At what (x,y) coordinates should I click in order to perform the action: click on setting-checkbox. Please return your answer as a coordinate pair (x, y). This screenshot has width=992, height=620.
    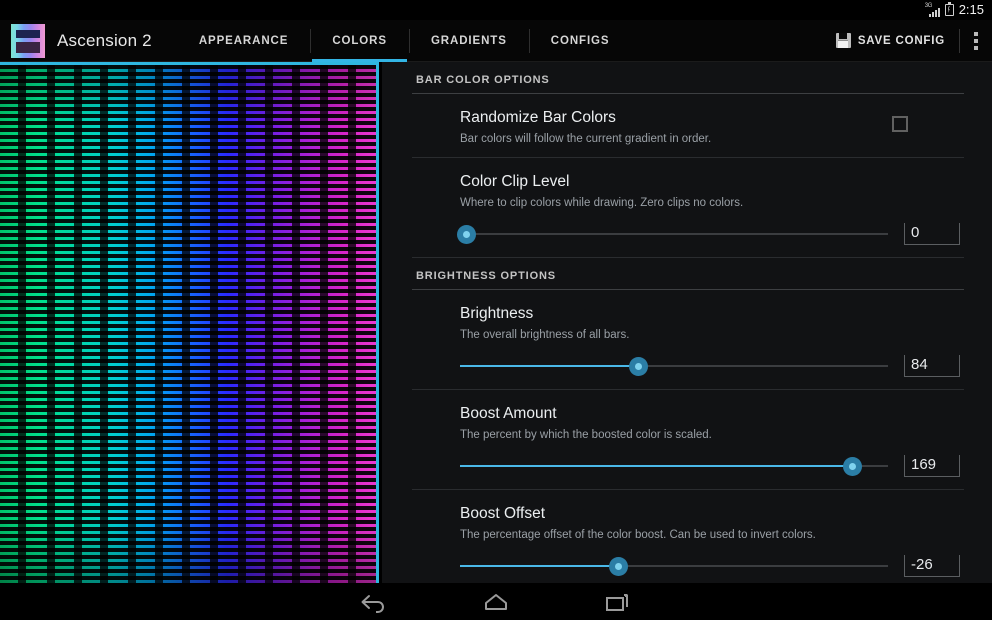
    Looking at the image, I should click on (900, 124).